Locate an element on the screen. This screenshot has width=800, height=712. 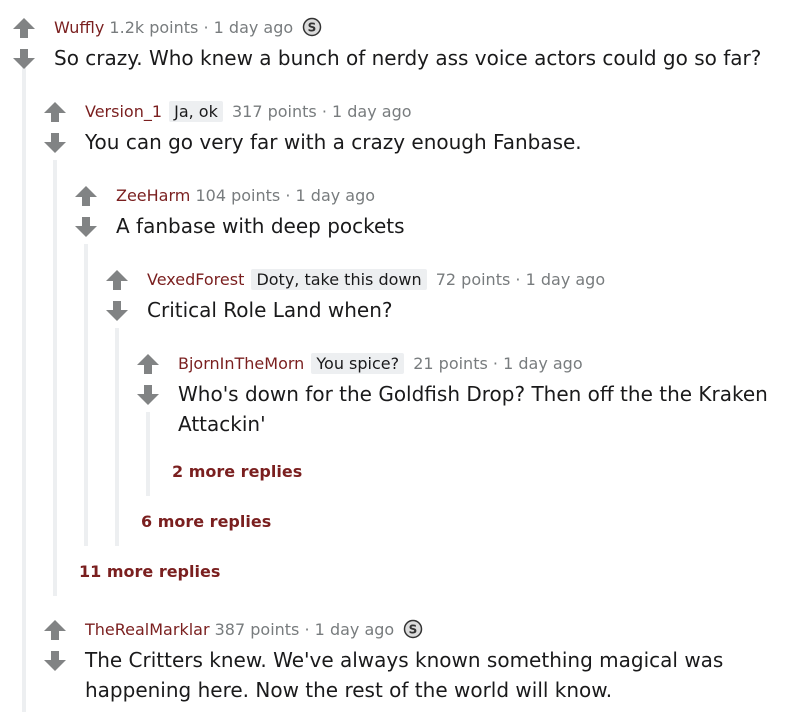
comment-meta: ZeeHarm 104 points · 1 day ago is located at coordinates (245, 196).